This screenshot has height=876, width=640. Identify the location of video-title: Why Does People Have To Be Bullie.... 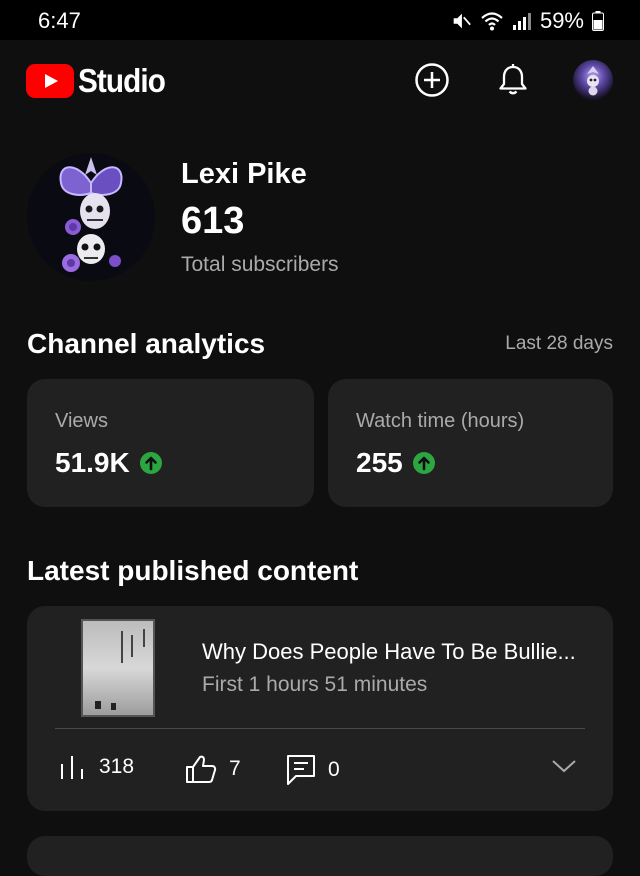
(397, 652).